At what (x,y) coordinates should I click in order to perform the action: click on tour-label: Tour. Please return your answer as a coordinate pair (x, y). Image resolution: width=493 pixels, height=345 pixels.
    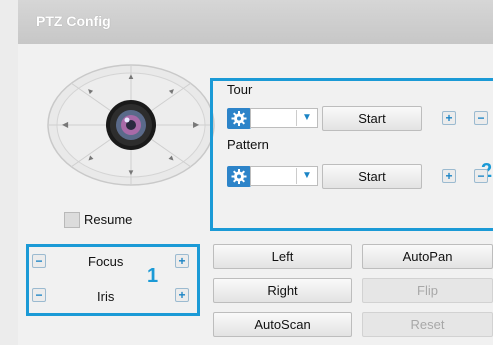
    Looking at the image, I should click on (240, 89).